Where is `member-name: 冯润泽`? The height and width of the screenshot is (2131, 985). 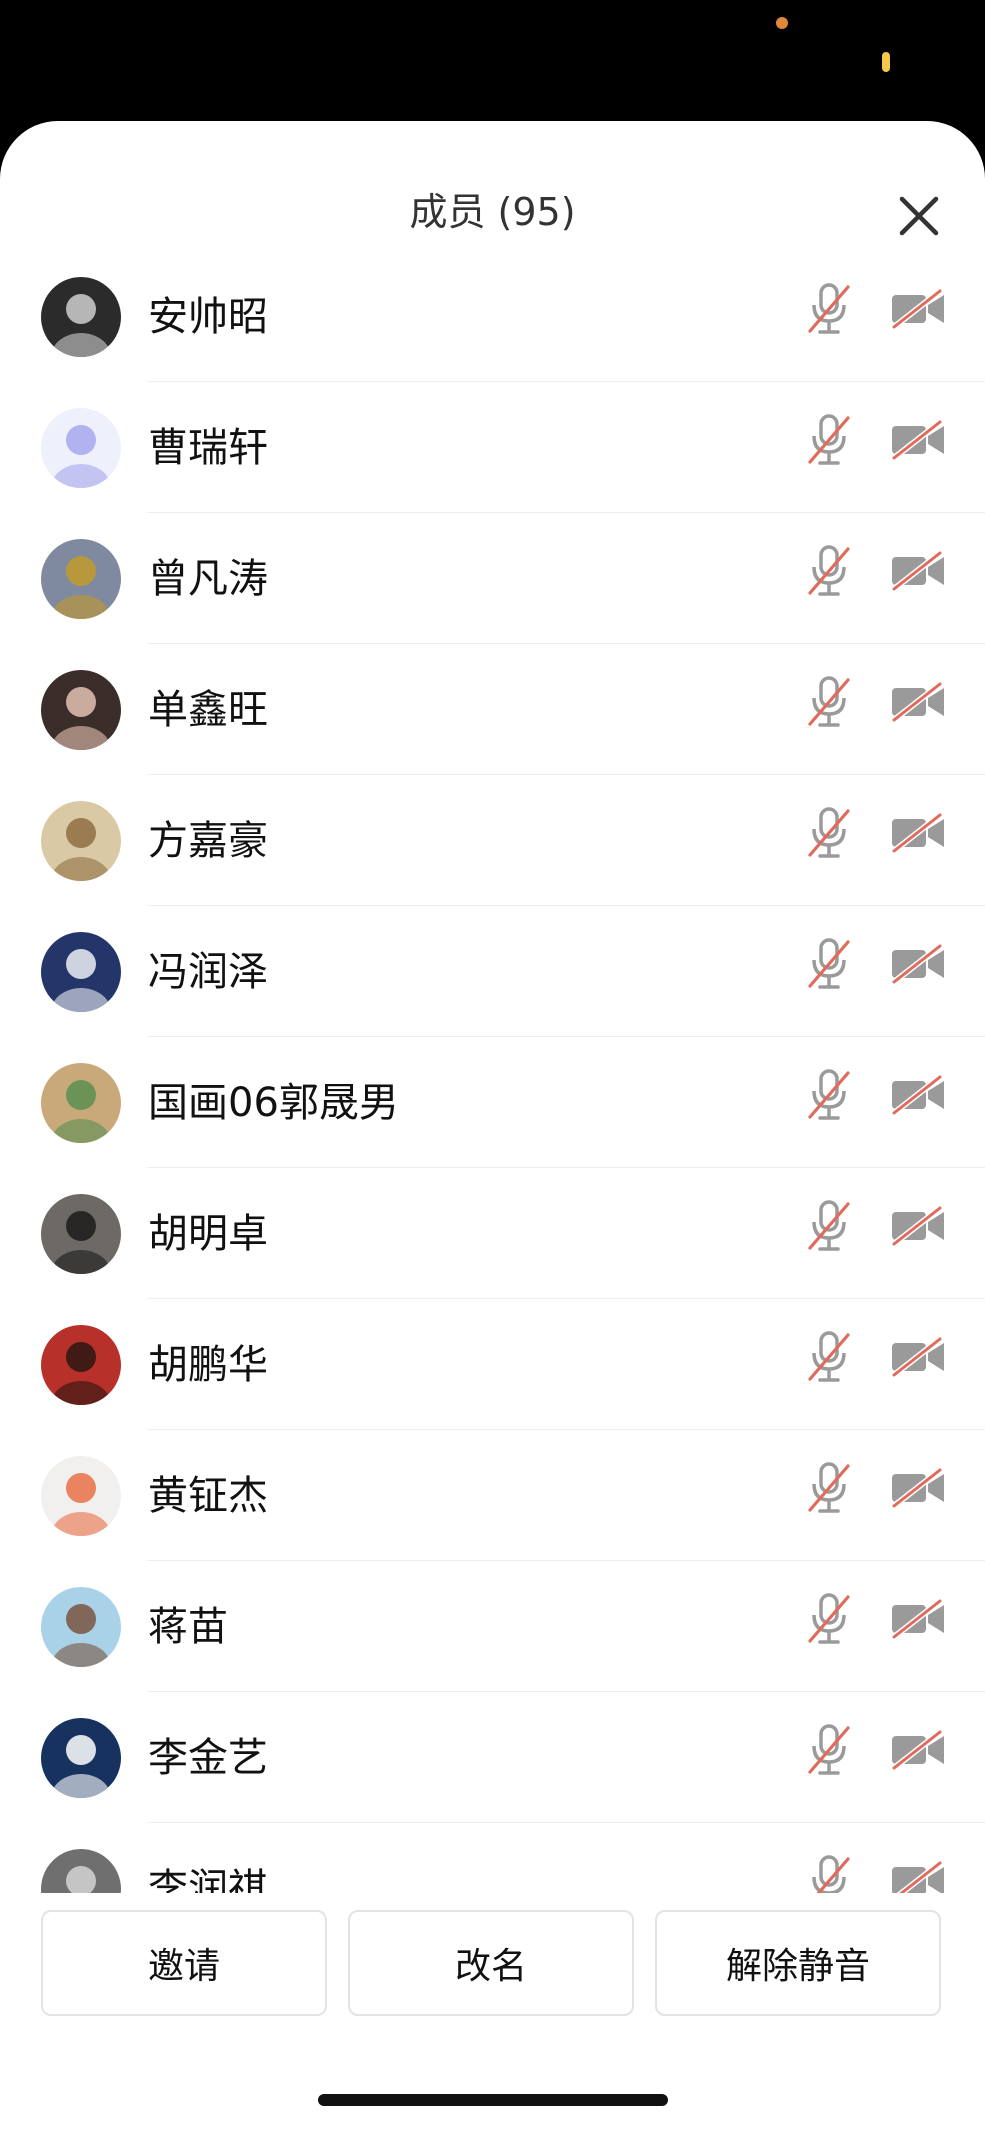
member-name: 冯润泽 is located at coordinates (208, 972).